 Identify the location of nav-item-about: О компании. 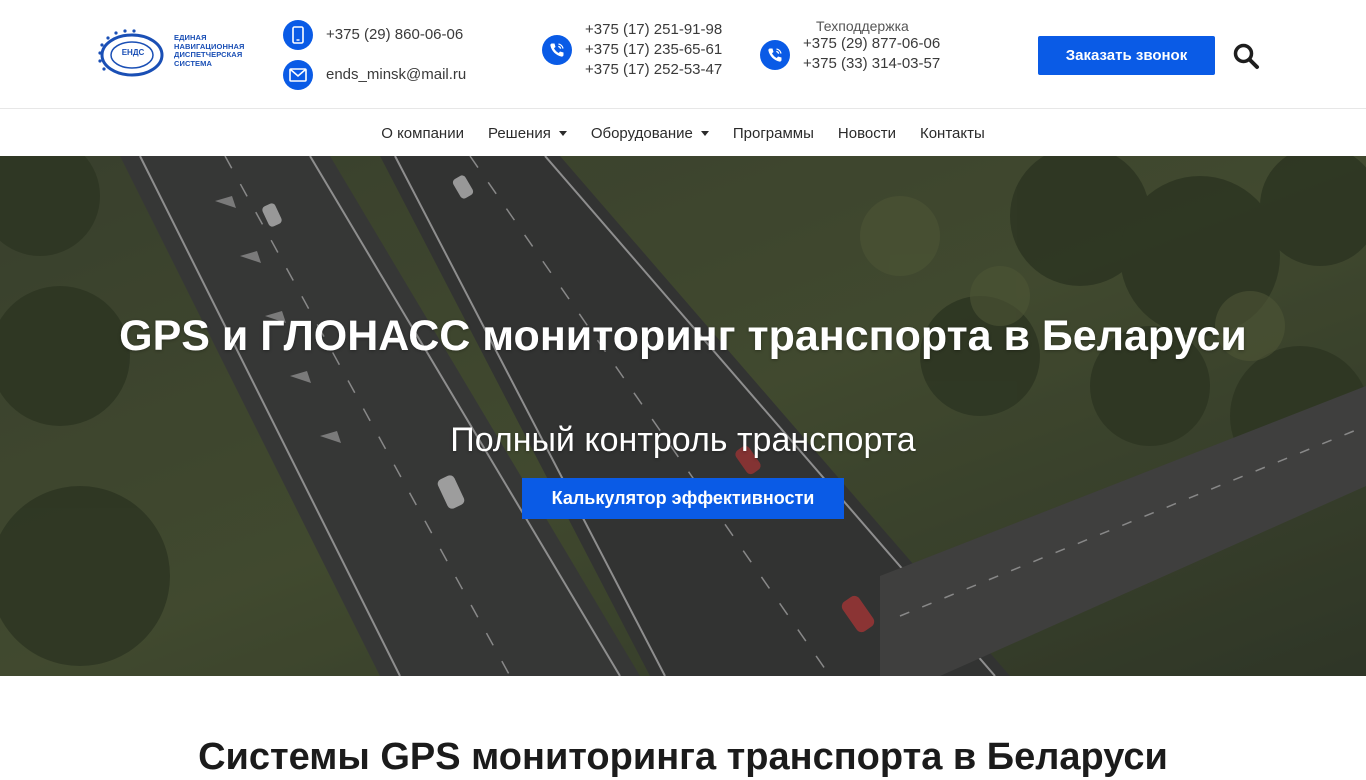
(422, 133).